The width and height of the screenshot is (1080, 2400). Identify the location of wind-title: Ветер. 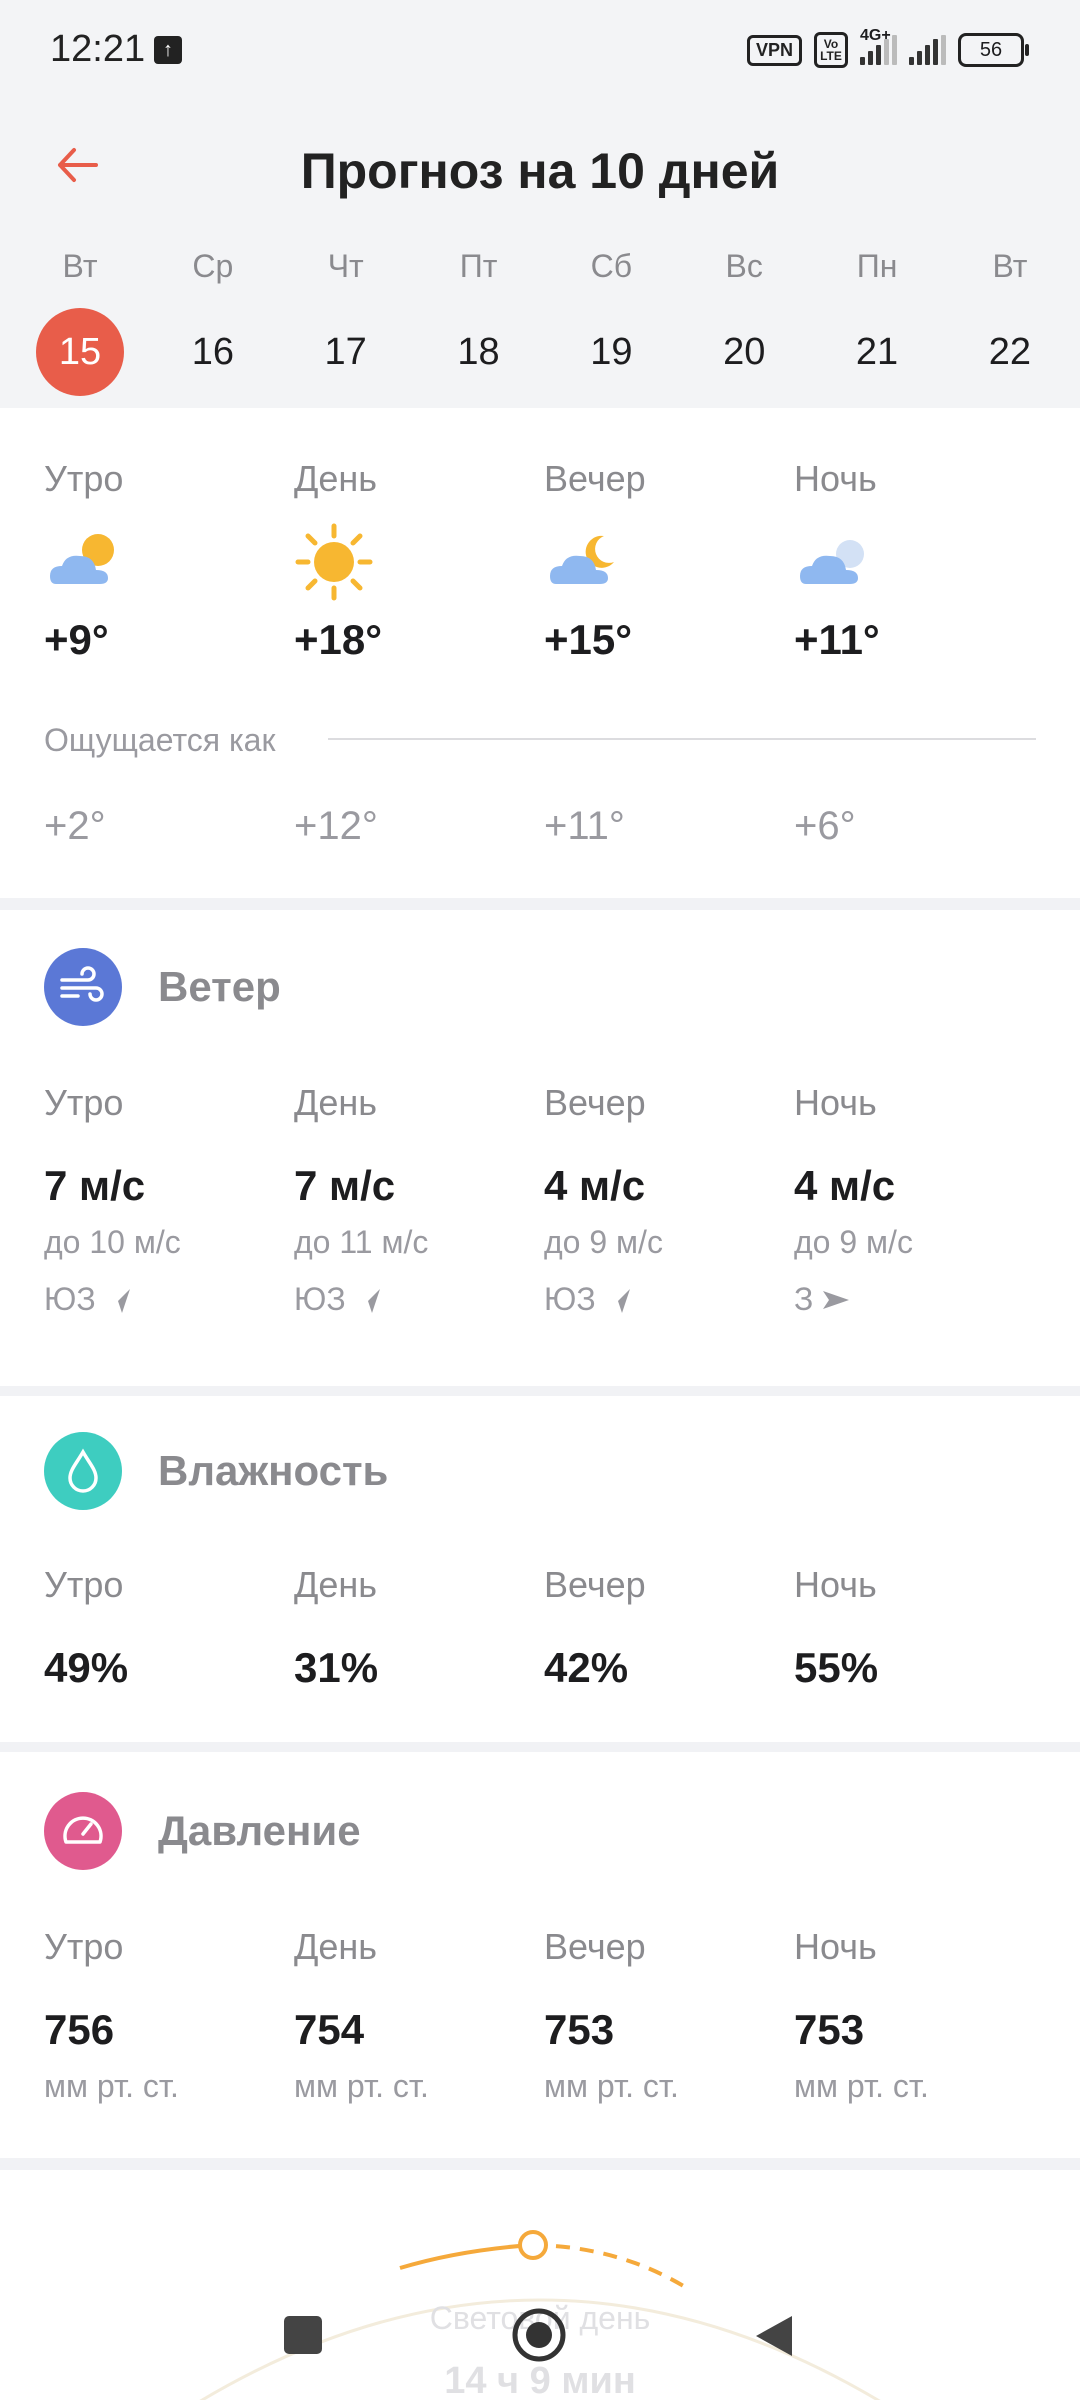
(219, 986).